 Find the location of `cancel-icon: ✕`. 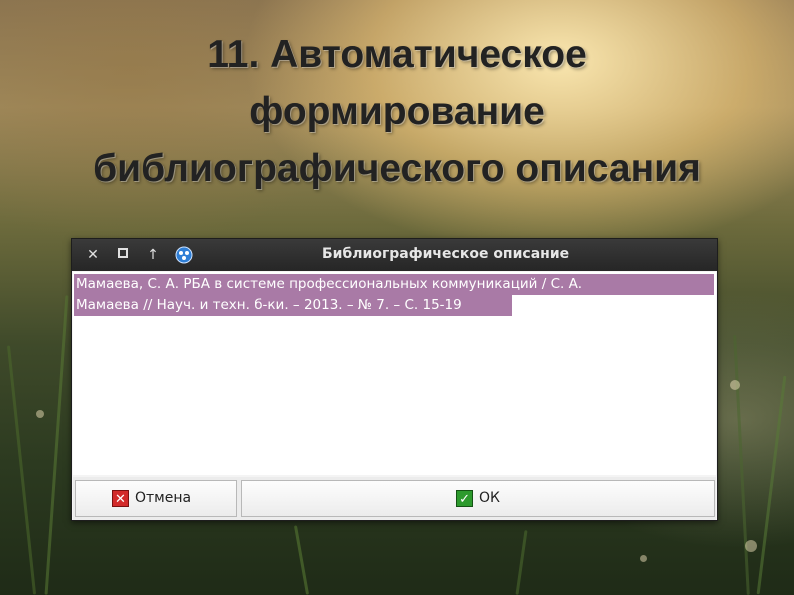

cancel-icon: ✕ is located at coordinates (120, 498).